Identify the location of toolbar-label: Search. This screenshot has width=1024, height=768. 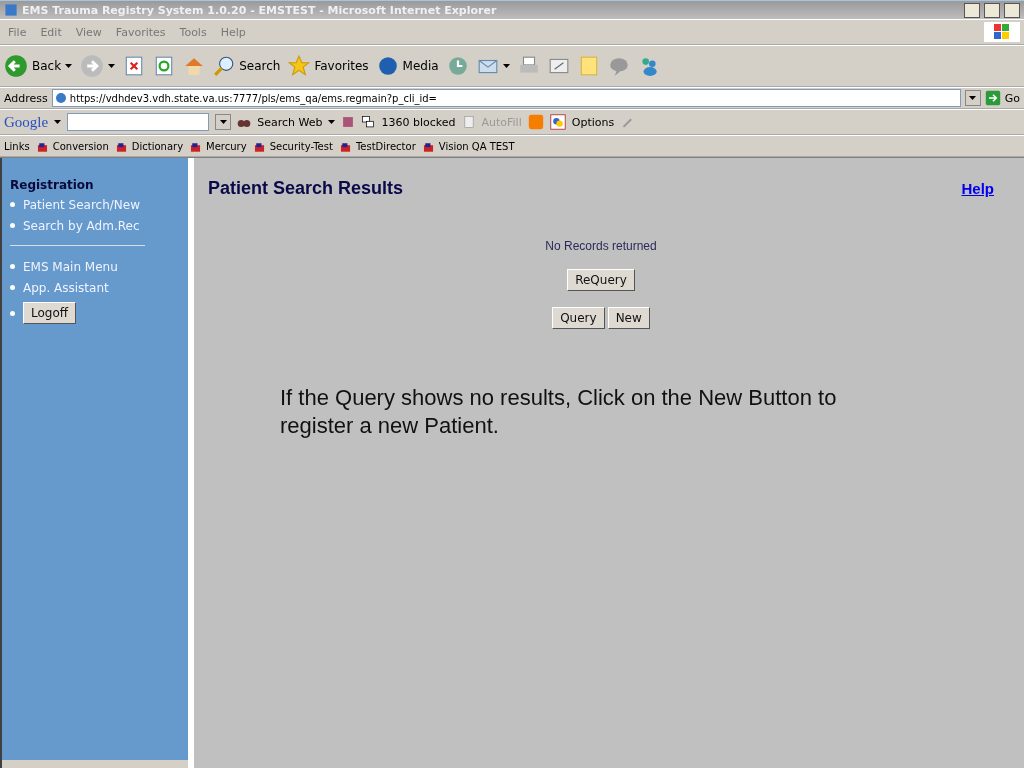
(260, 66).